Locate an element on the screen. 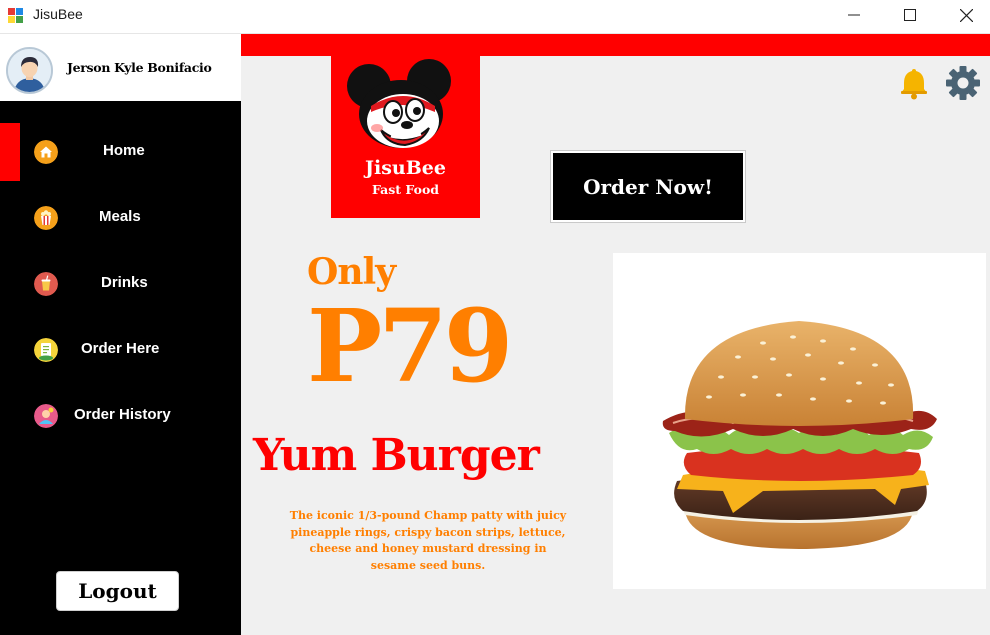  promo-price: P79 is located at coordinates (410, 346).